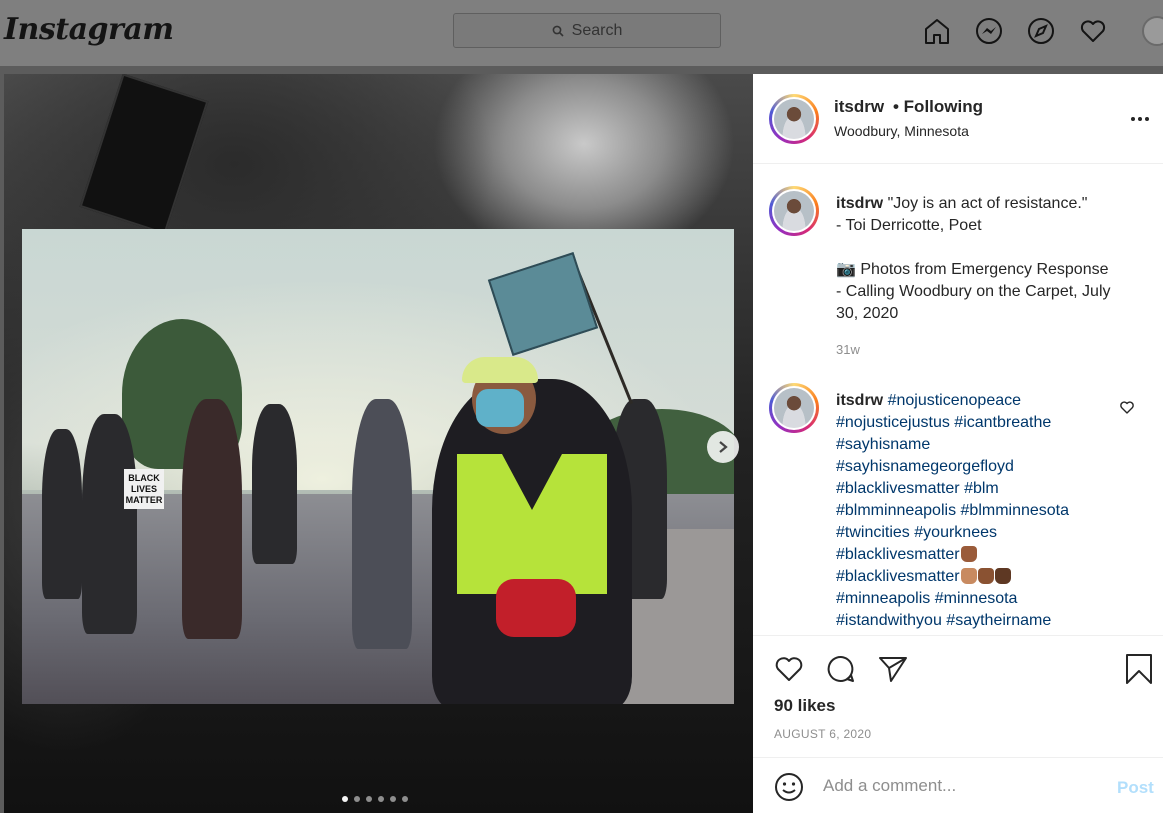 This screenshot has width=1163, height=813. I want to click on hashtag-link: #sayhisname, so click(883, 444).